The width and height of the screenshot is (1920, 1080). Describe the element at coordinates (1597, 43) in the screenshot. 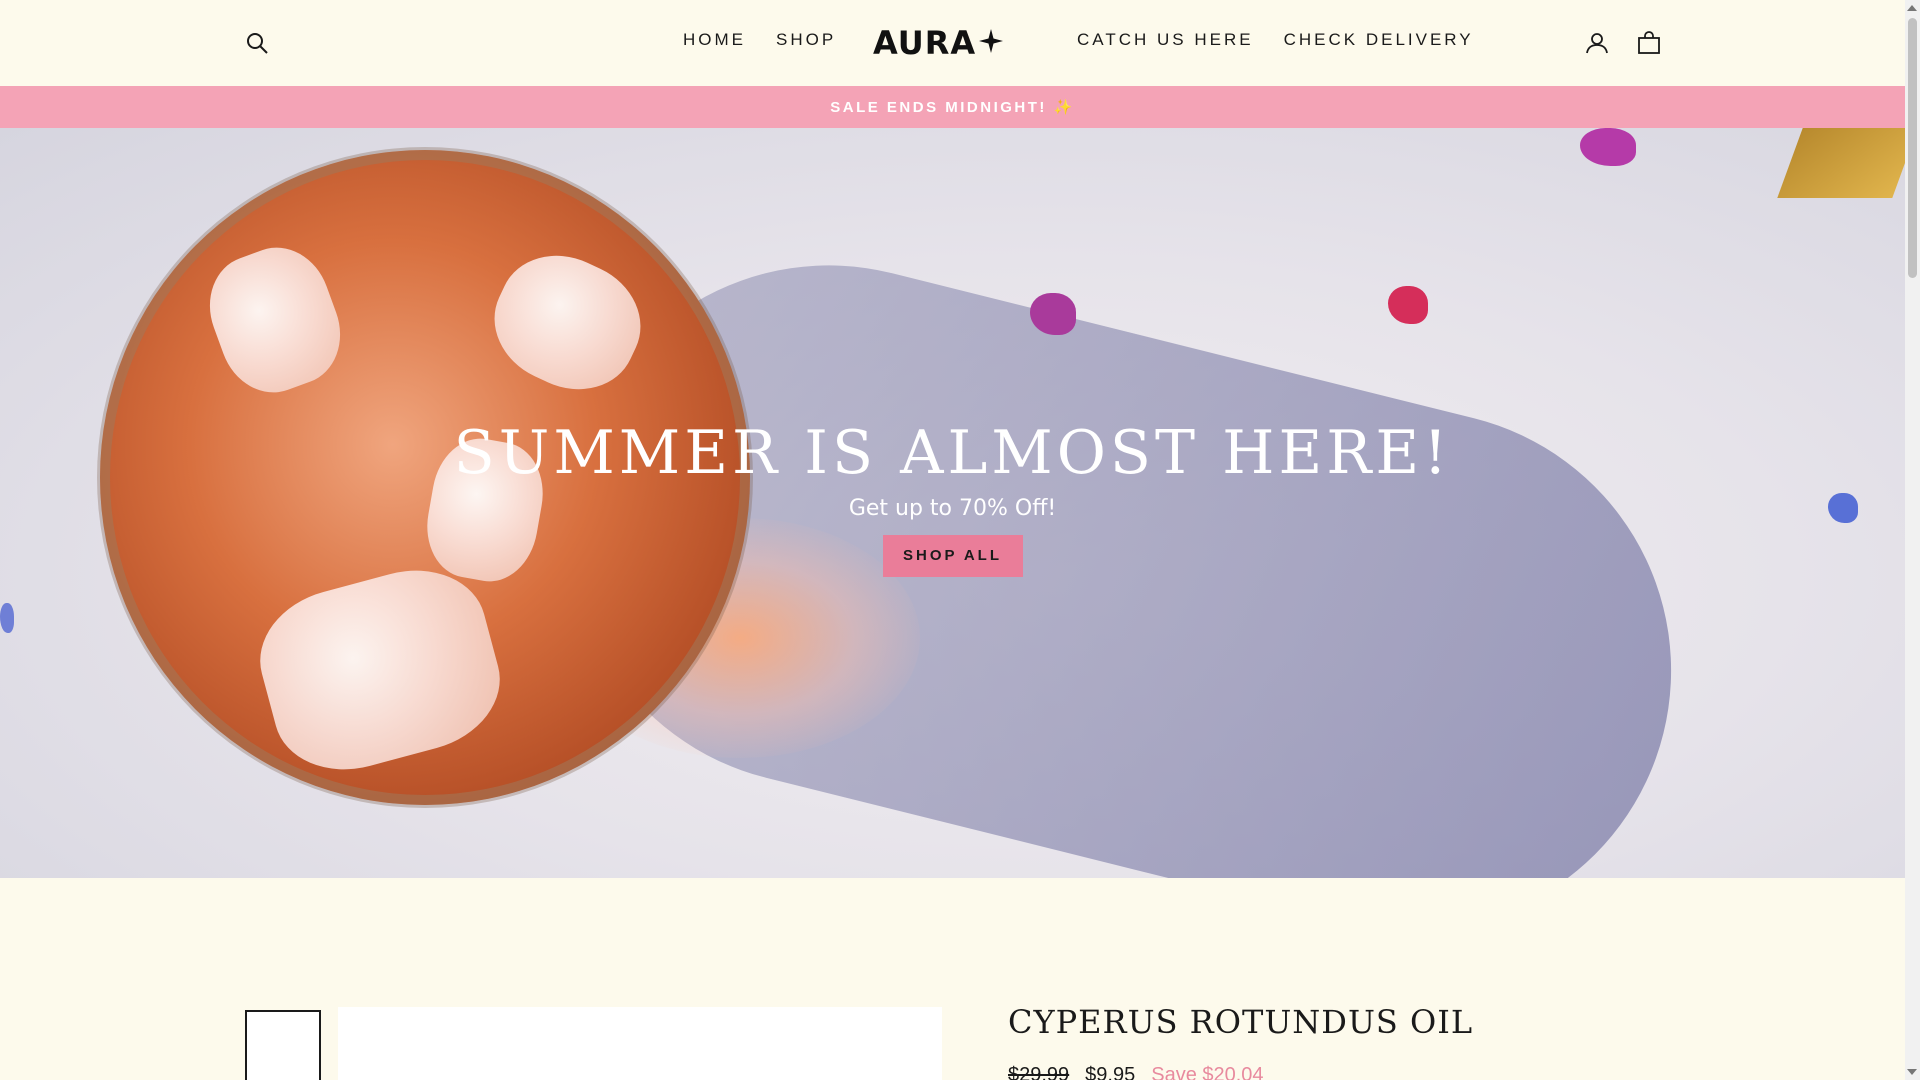

I see `user-icon` at that location.